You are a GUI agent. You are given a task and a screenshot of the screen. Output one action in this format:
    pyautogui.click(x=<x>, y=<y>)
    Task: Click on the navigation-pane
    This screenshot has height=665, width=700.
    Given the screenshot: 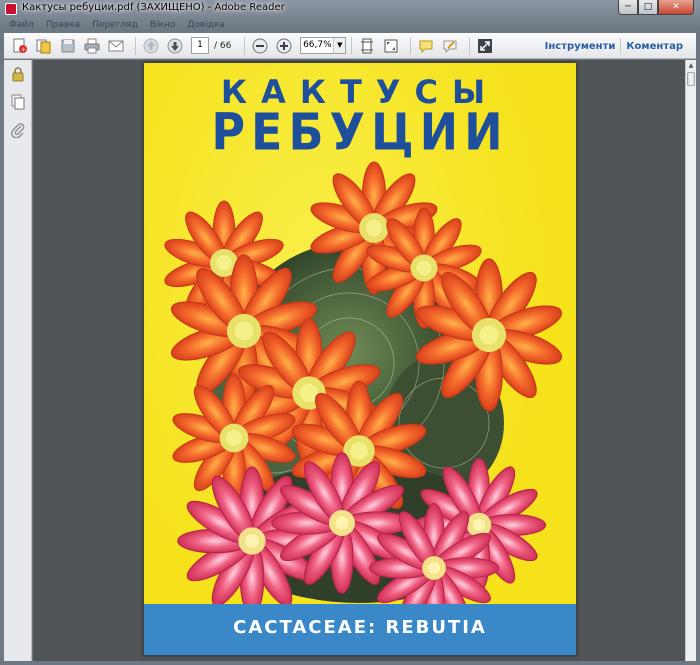 What is the action you would take?
    pyautogui.click(x=18, y=360)
    